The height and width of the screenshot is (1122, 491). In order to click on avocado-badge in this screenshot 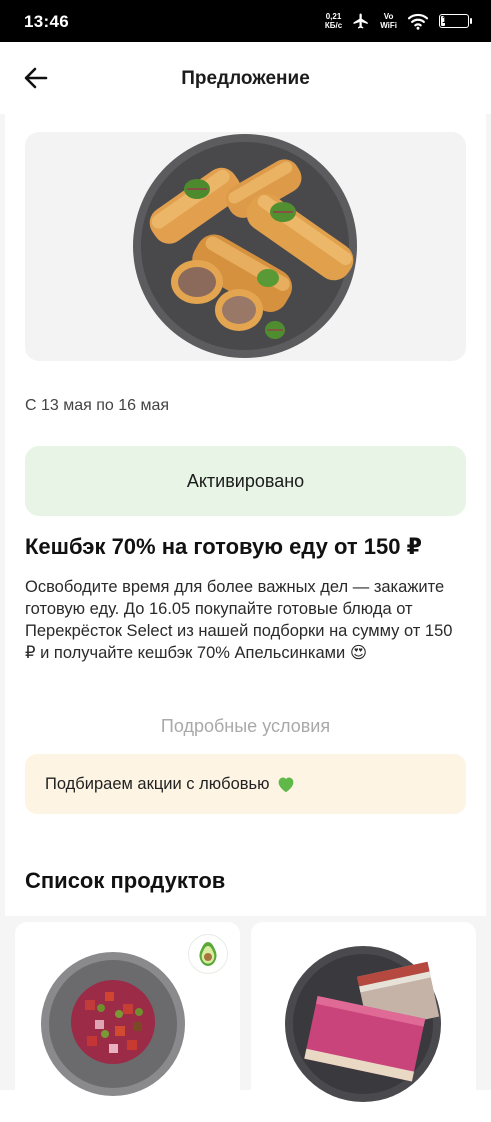, I will do `click(208, 954)`.